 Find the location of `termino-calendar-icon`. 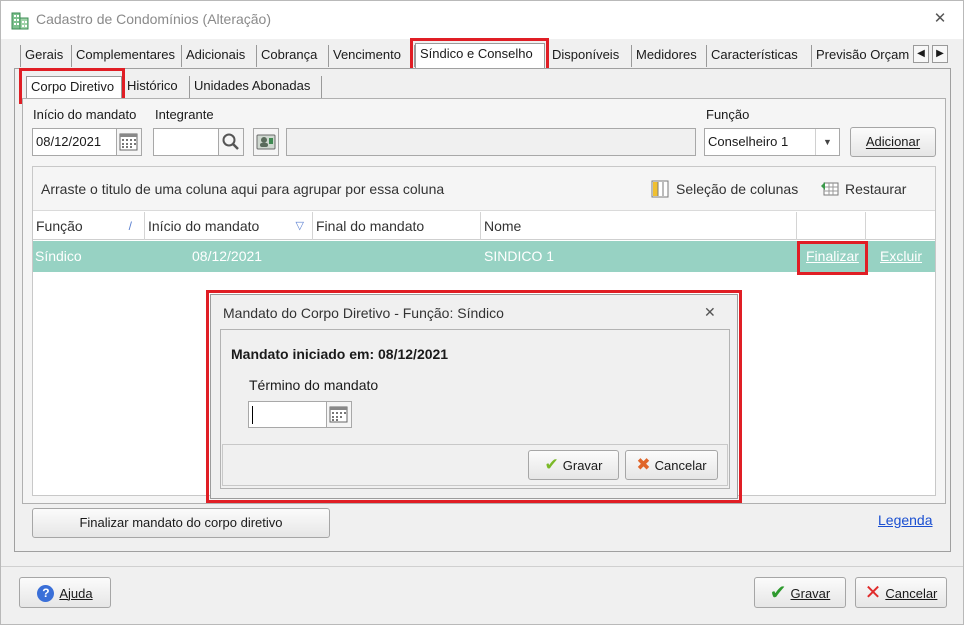

termino-calendar-icon is located at coordinates (339, 414).